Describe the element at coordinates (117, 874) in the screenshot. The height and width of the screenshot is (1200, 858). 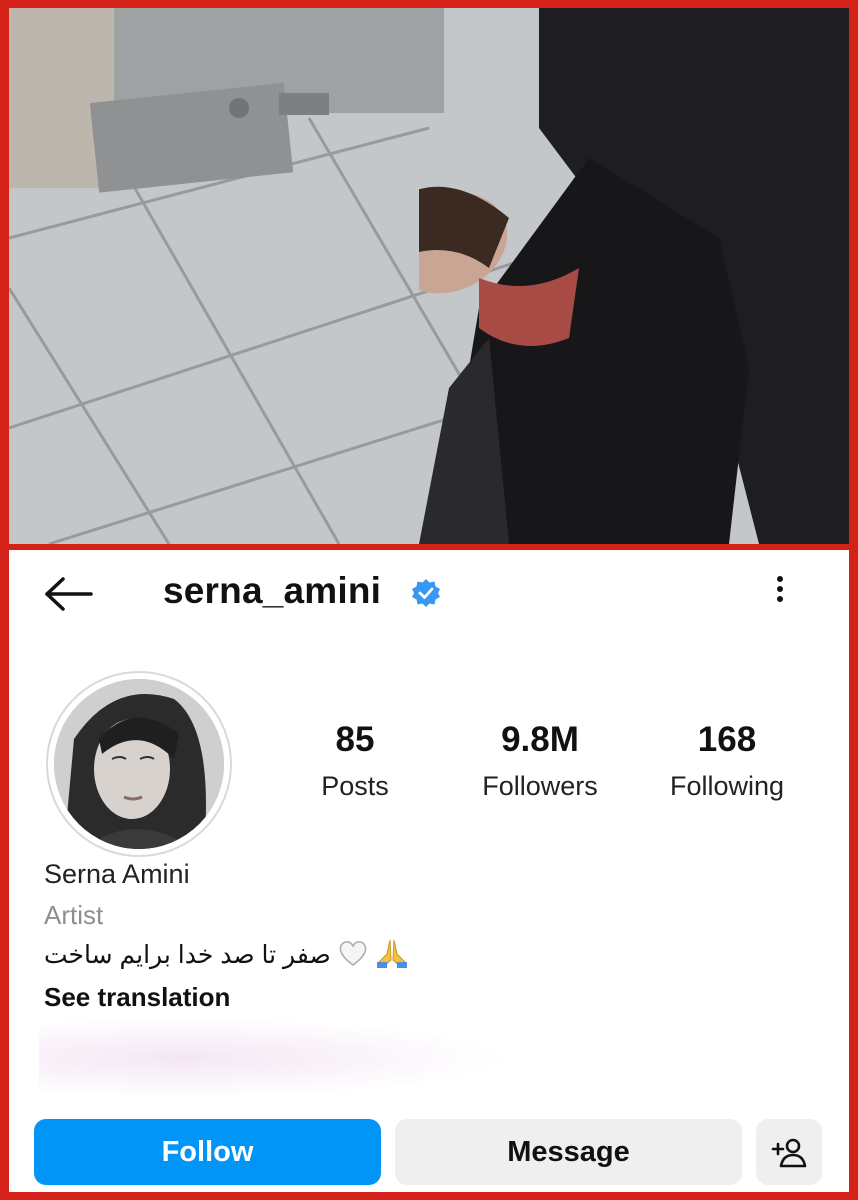
I see `profile-full-name: Serna Amini` at that location.